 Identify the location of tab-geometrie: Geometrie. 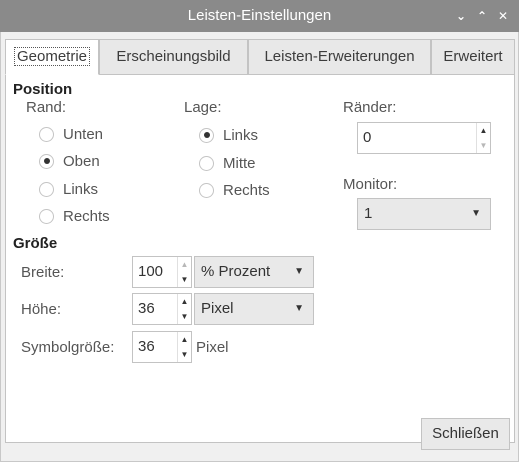
(52, 57).